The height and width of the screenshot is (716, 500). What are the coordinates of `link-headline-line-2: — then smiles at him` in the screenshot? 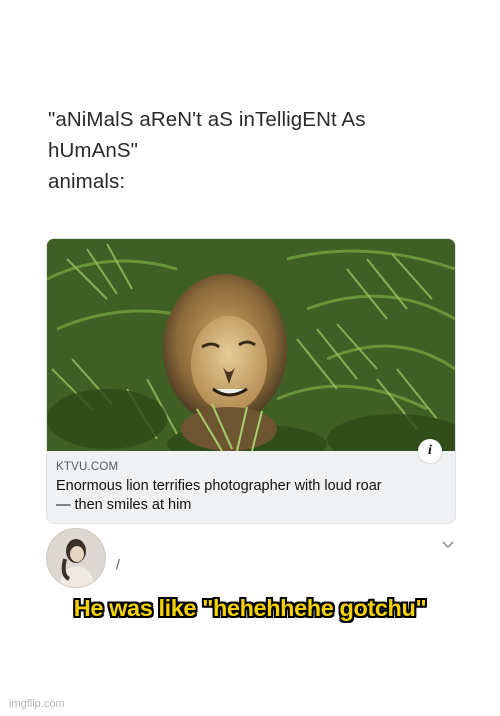 It's located at (124, 505).